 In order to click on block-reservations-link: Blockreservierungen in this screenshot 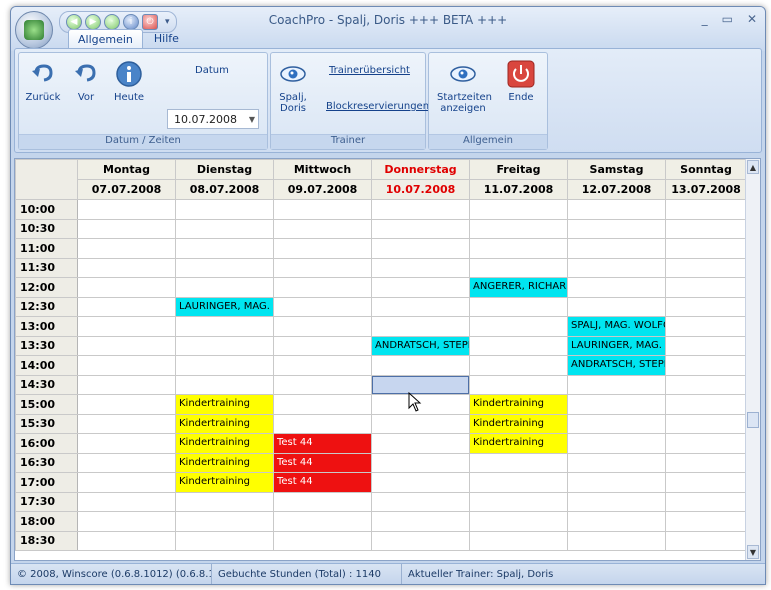, I will do `click(377, 106)`.